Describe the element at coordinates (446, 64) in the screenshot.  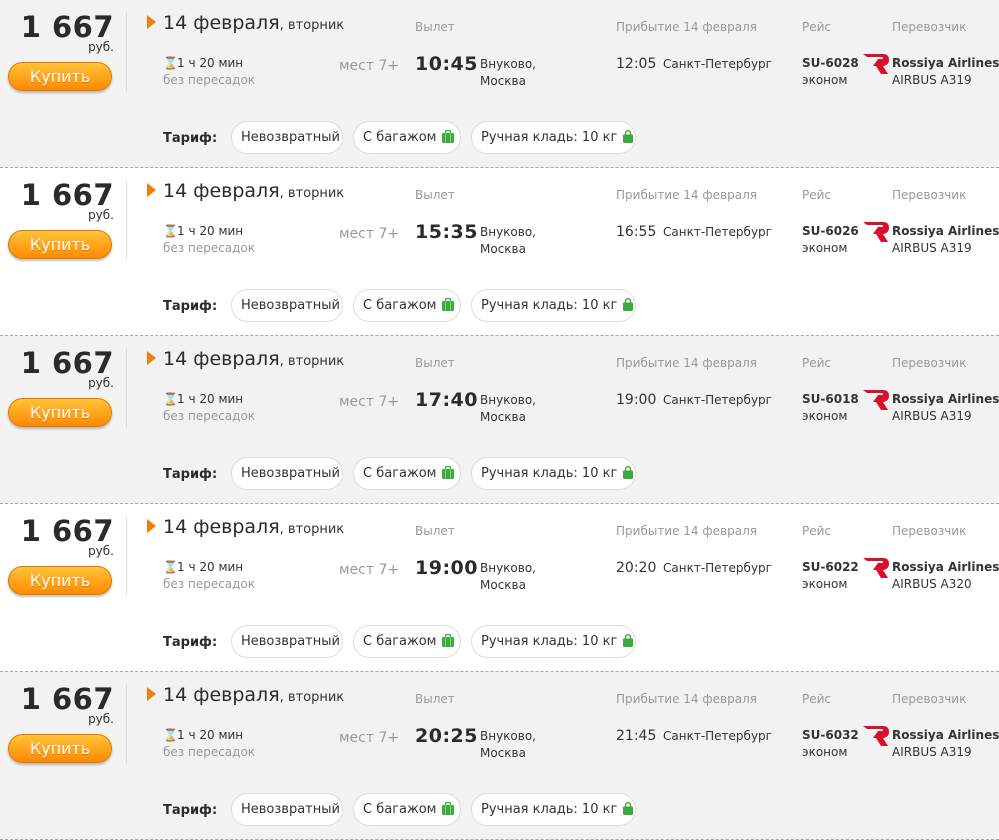
I see `departure-time: 10:45` at that location.